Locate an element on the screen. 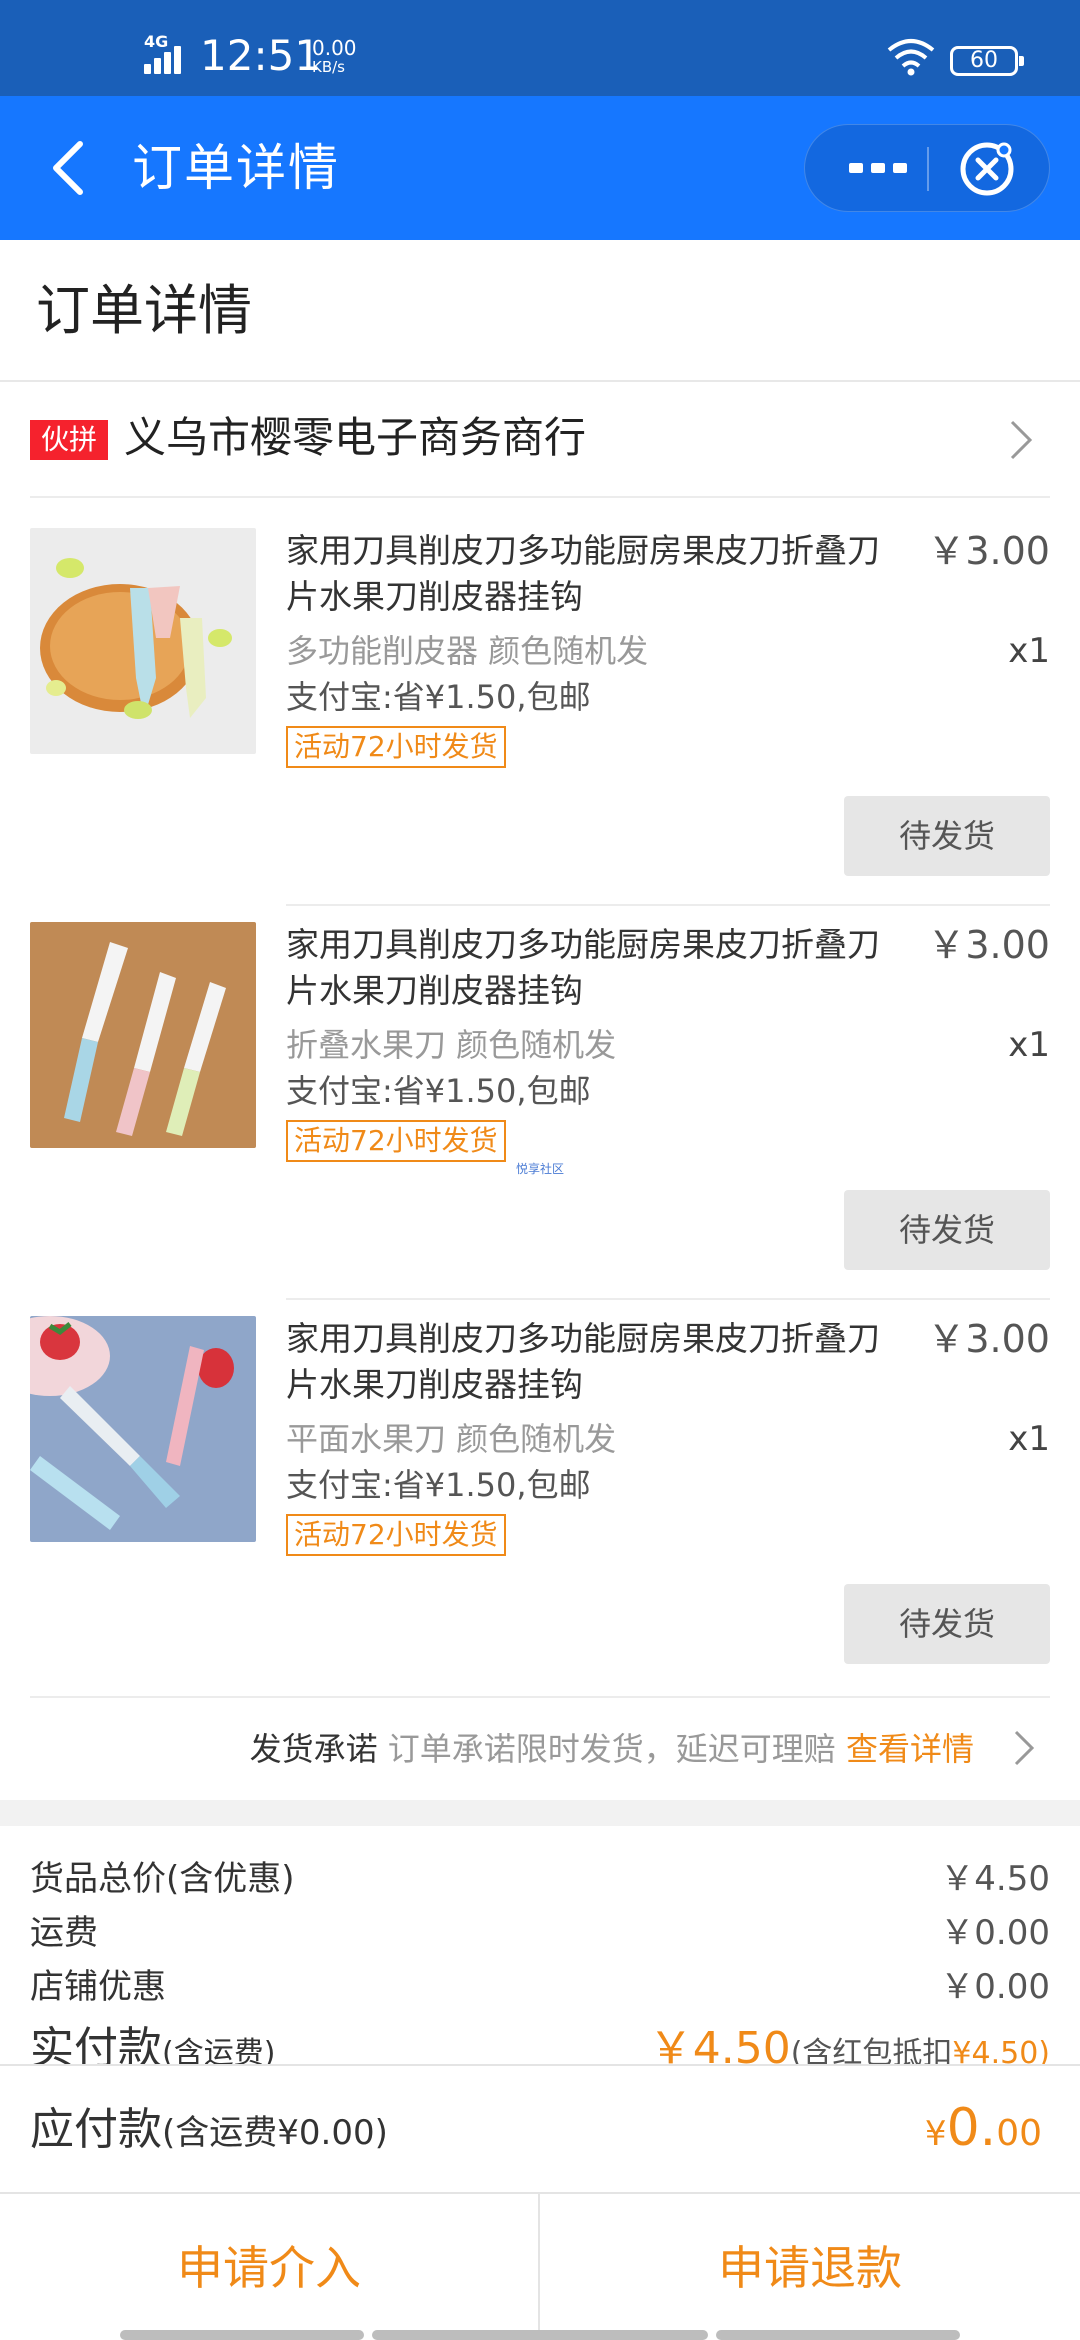 The height and width of the screenshot is (2340, 1080). status-bar: 4G 12:51 0.00 KB/s 60 is located at coordinates (540, 48).